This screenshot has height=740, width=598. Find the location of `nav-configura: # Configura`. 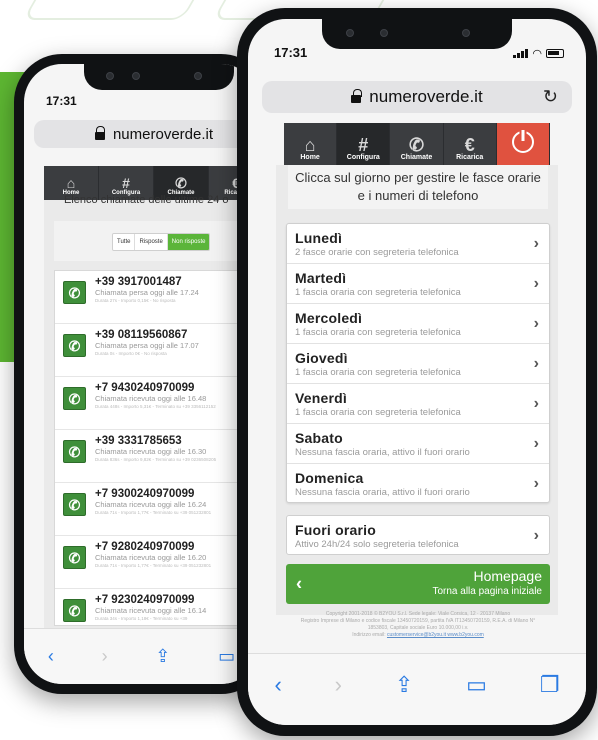

nav-configura: # Configura is located at coordinates (364, 144).